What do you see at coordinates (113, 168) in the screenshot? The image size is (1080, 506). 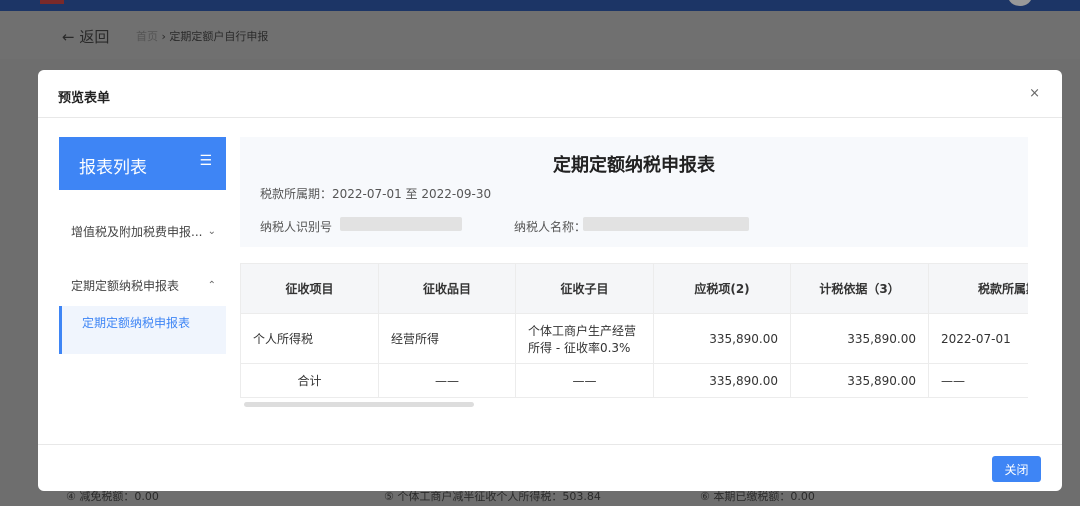 I see `sidebar-title: 报表列表` at bounding box center [113, 168].